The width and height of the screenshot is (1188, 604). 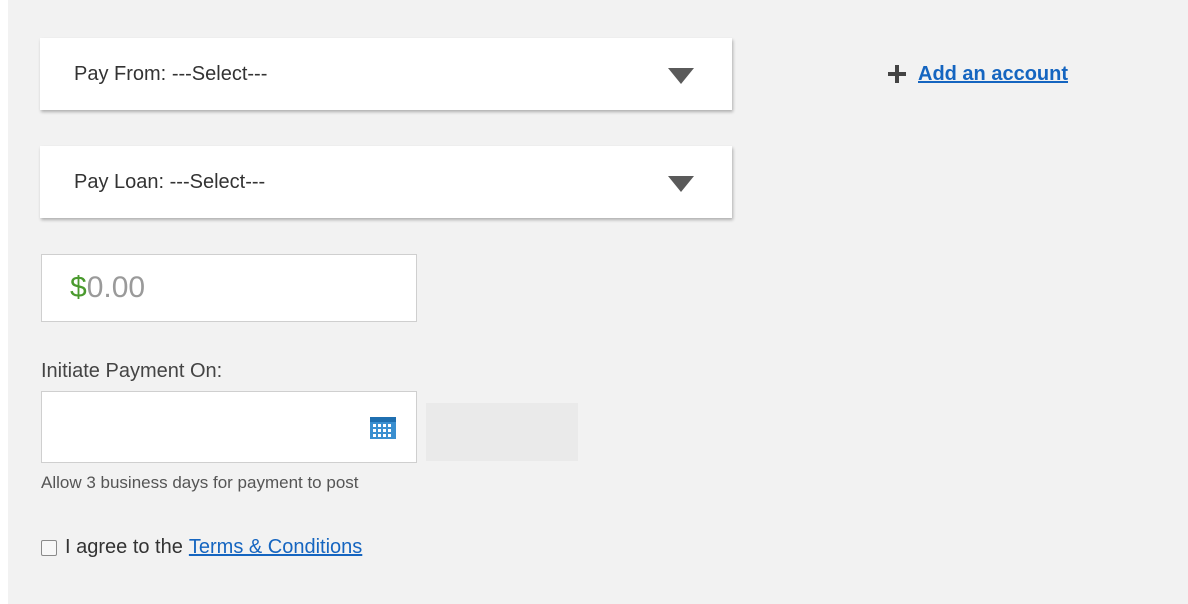 I want to click on terms-link: Terms & Conditions, so click(x=275, y=547).